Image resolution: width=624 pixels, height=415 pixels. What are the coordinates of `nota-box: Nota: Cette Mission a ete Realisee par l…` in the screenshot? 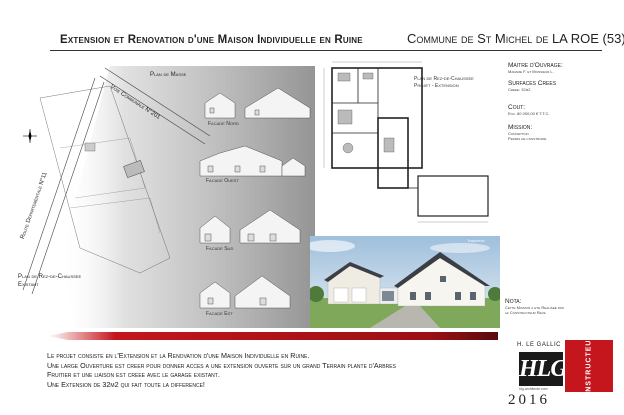 It's located at (560, 313).